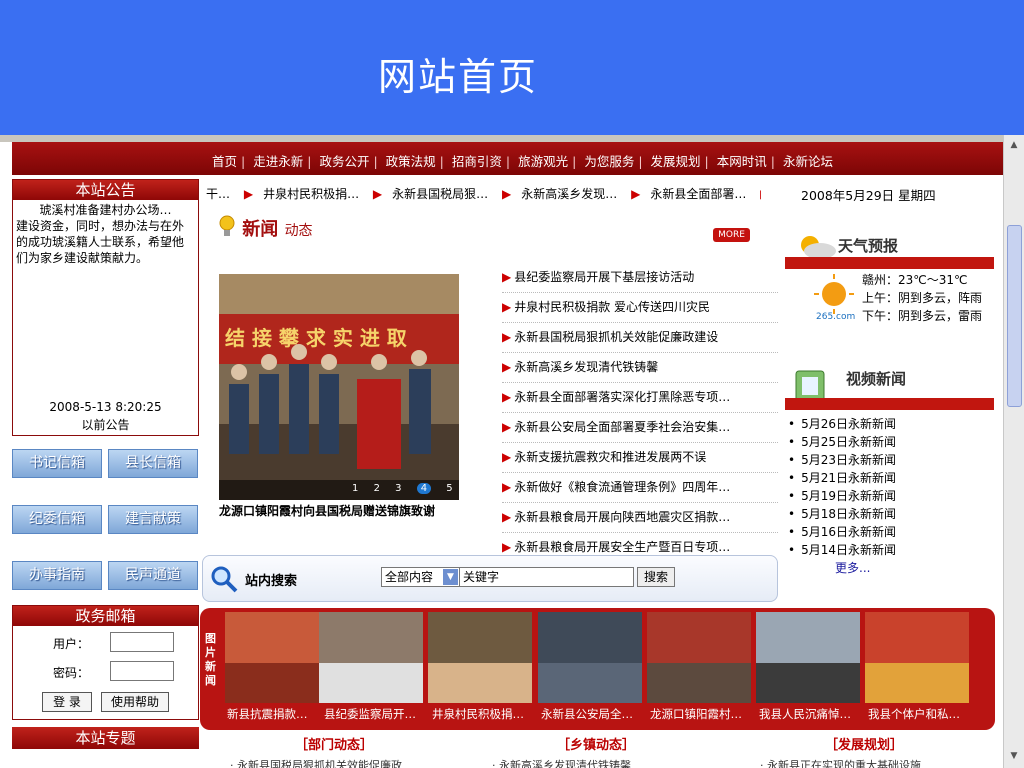  Describe the element at coordinates (604, 277) in the screenshot. I see `news-title: 县纪委监察局开展下基层接访活动` at that location.